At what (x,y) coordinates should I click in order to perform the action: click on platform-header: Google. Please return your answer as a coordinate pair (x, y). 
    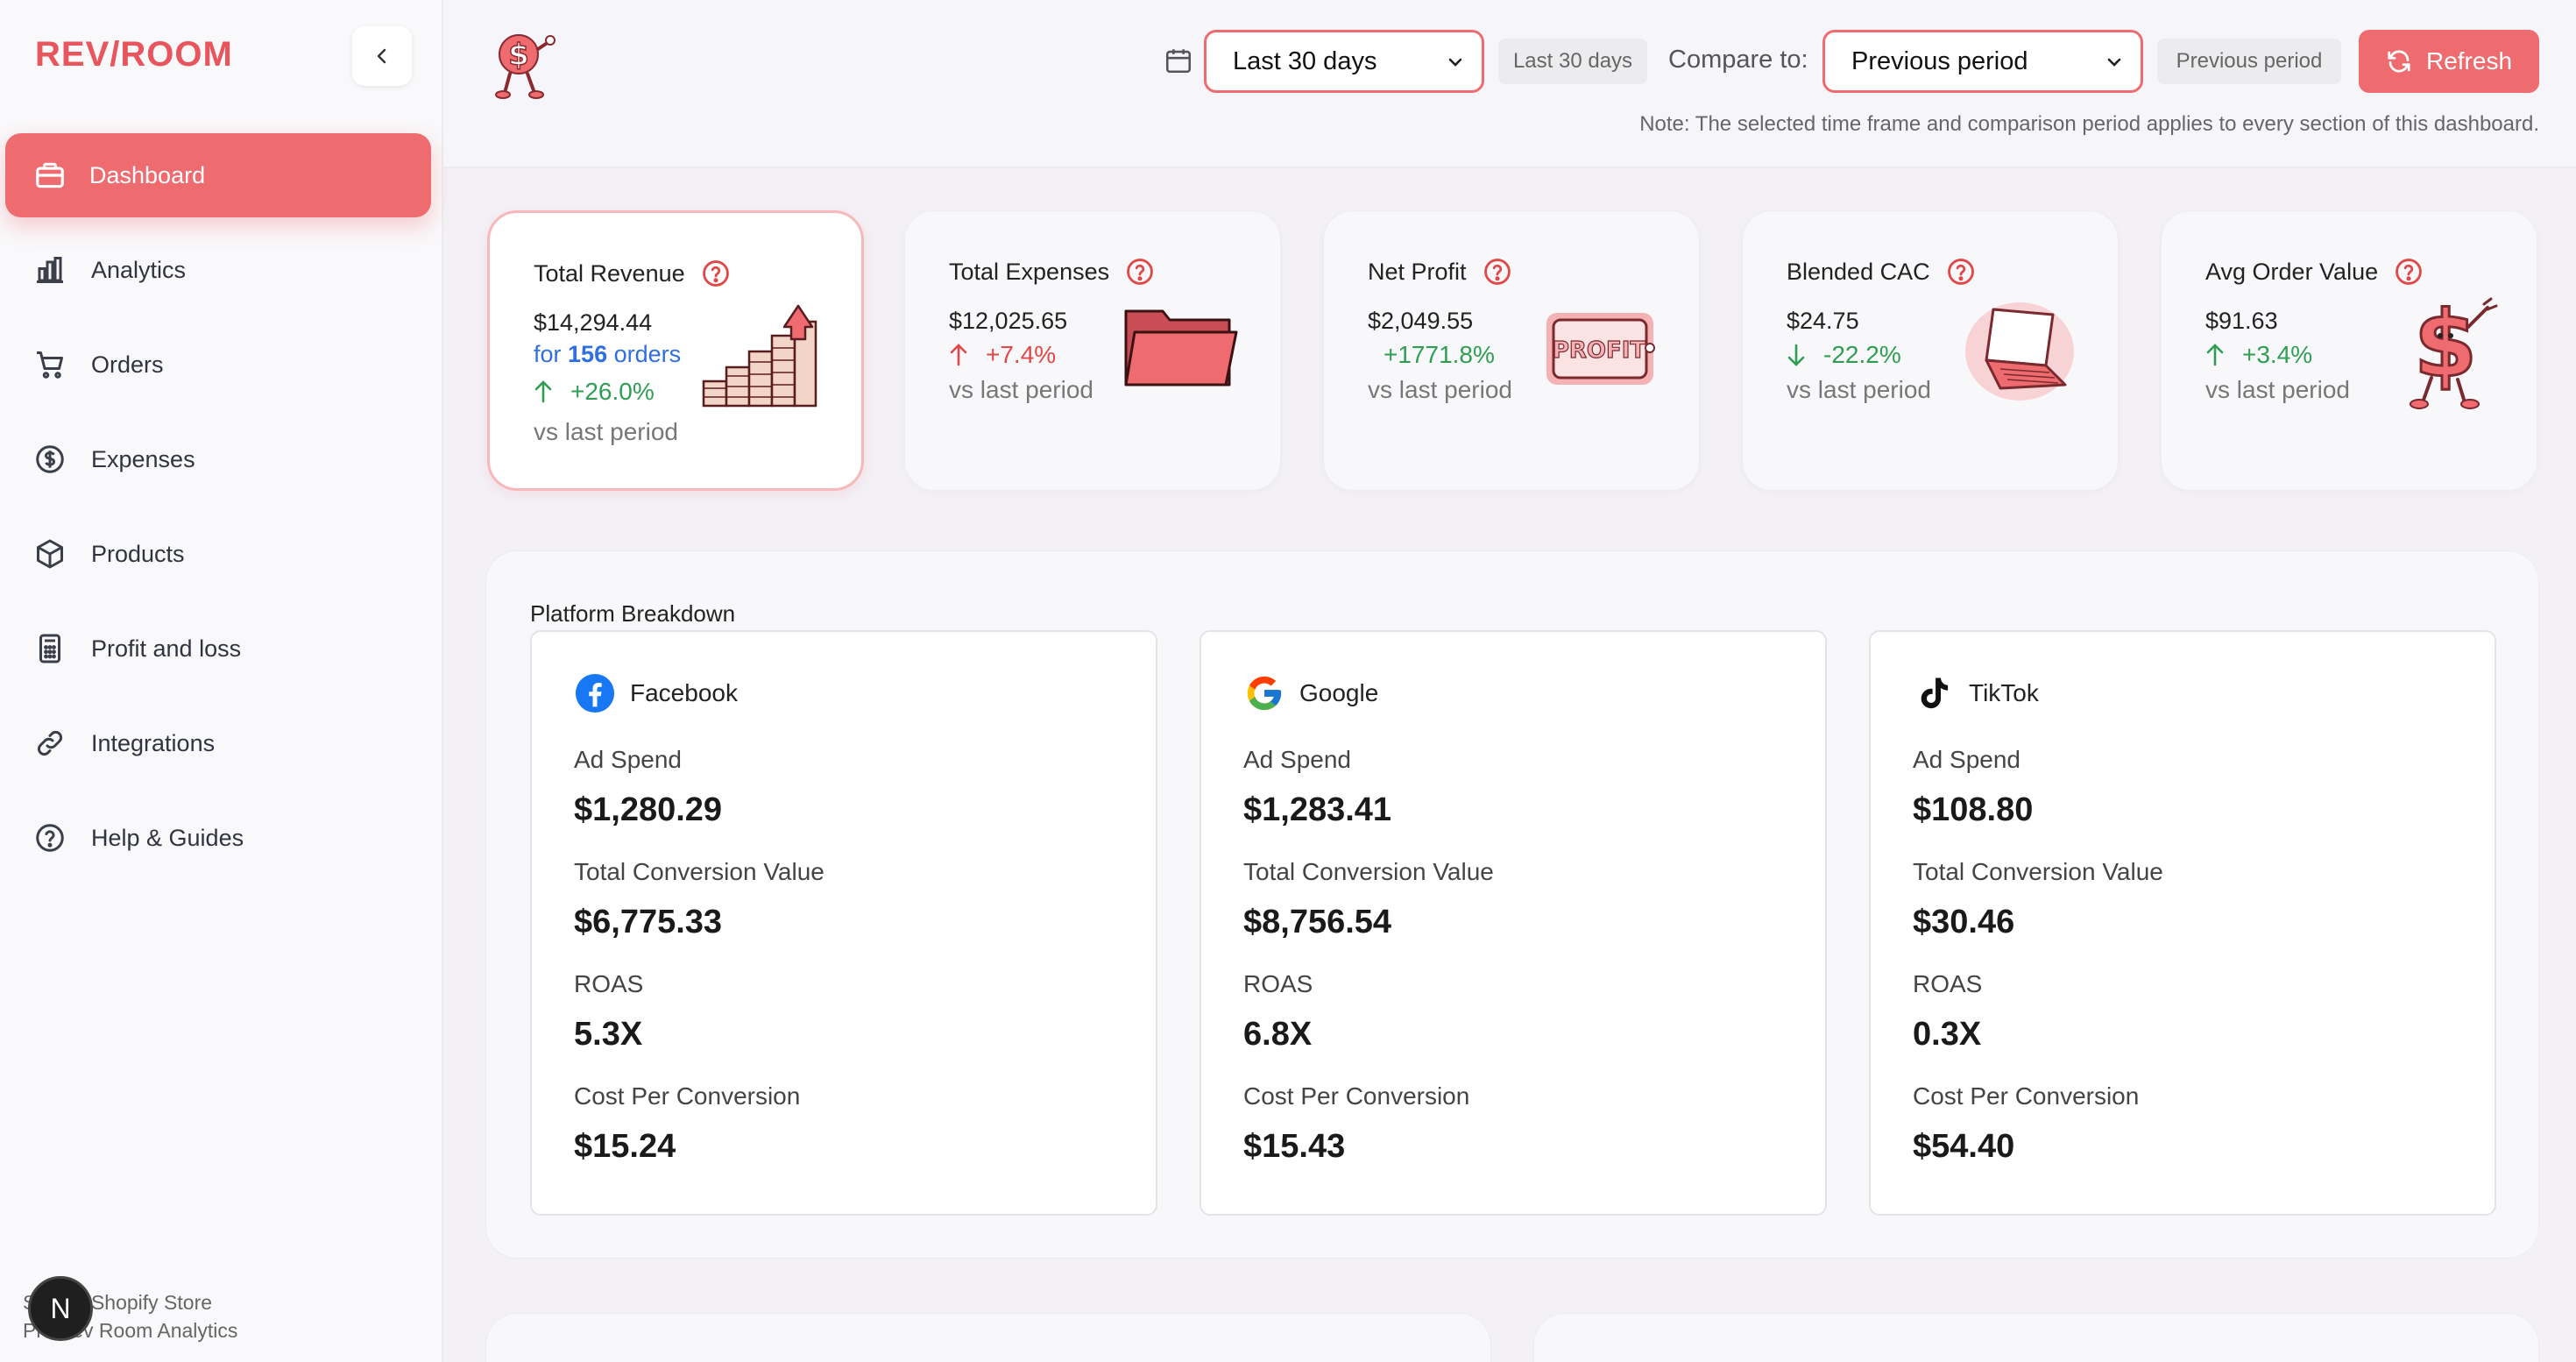
    Looking at the image, I should click on (1310, 693).